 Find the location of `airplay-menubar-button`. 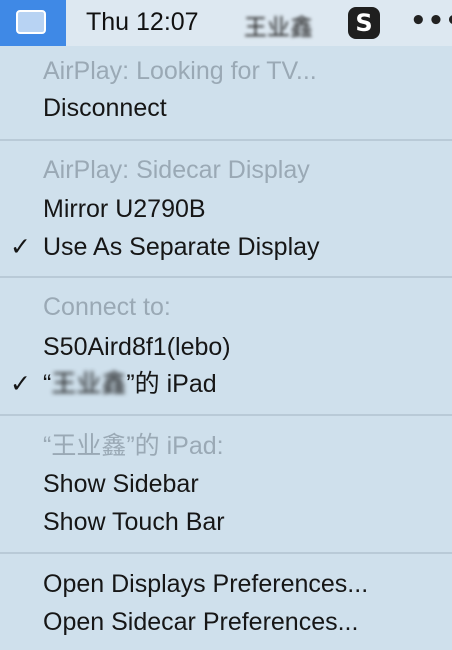

airplay-menubar-button is located at coordinates (33, 23).